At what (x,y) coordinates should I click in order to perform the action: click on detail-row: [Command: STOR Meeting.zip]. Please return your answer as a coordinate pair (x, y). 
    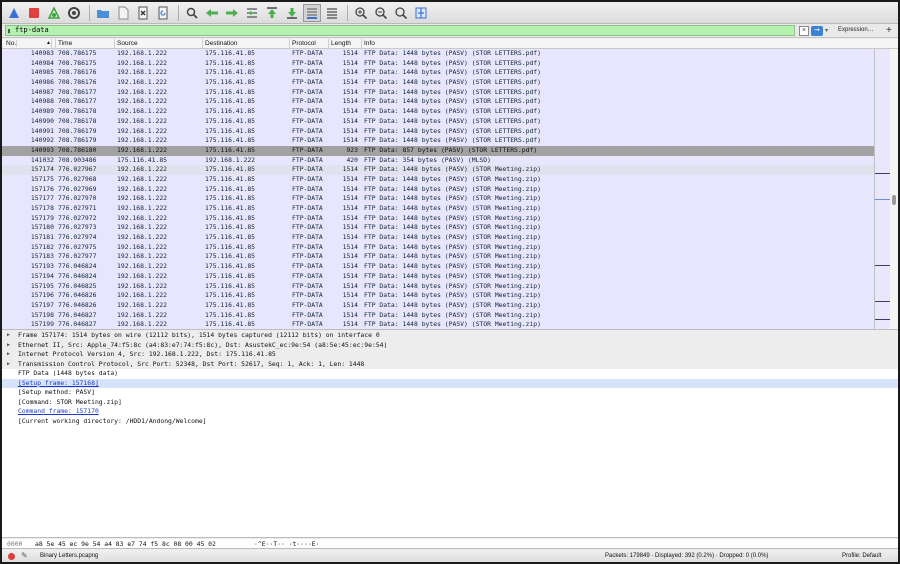
    Looking at the image, I should click on (450, 403).